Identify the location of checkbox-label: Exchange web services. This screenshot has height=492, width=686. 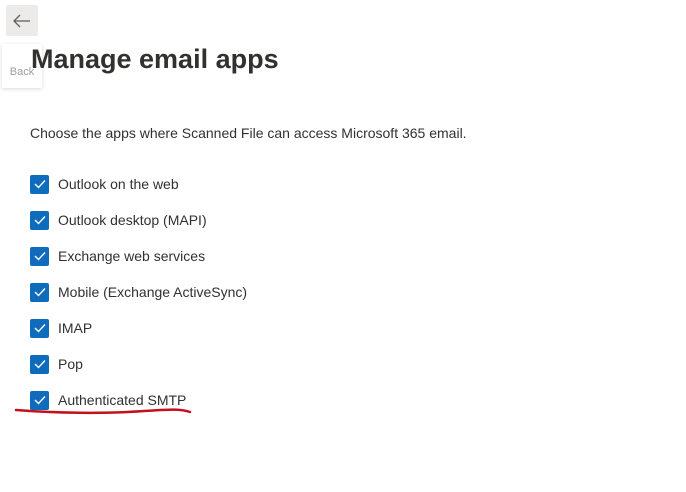
(132, 256).